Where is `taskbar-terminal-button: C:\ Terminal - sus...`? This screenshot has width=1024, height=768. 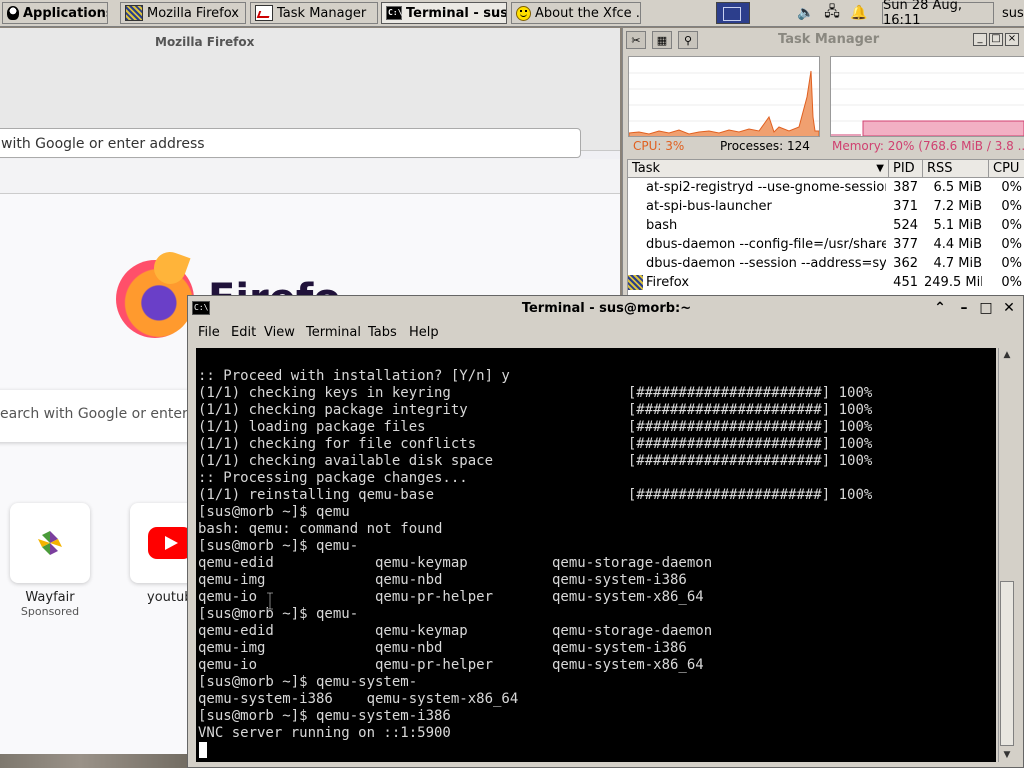
taskbar-terminal-button: C:\ Terminal - sus... is located at coordinates (444, 13).